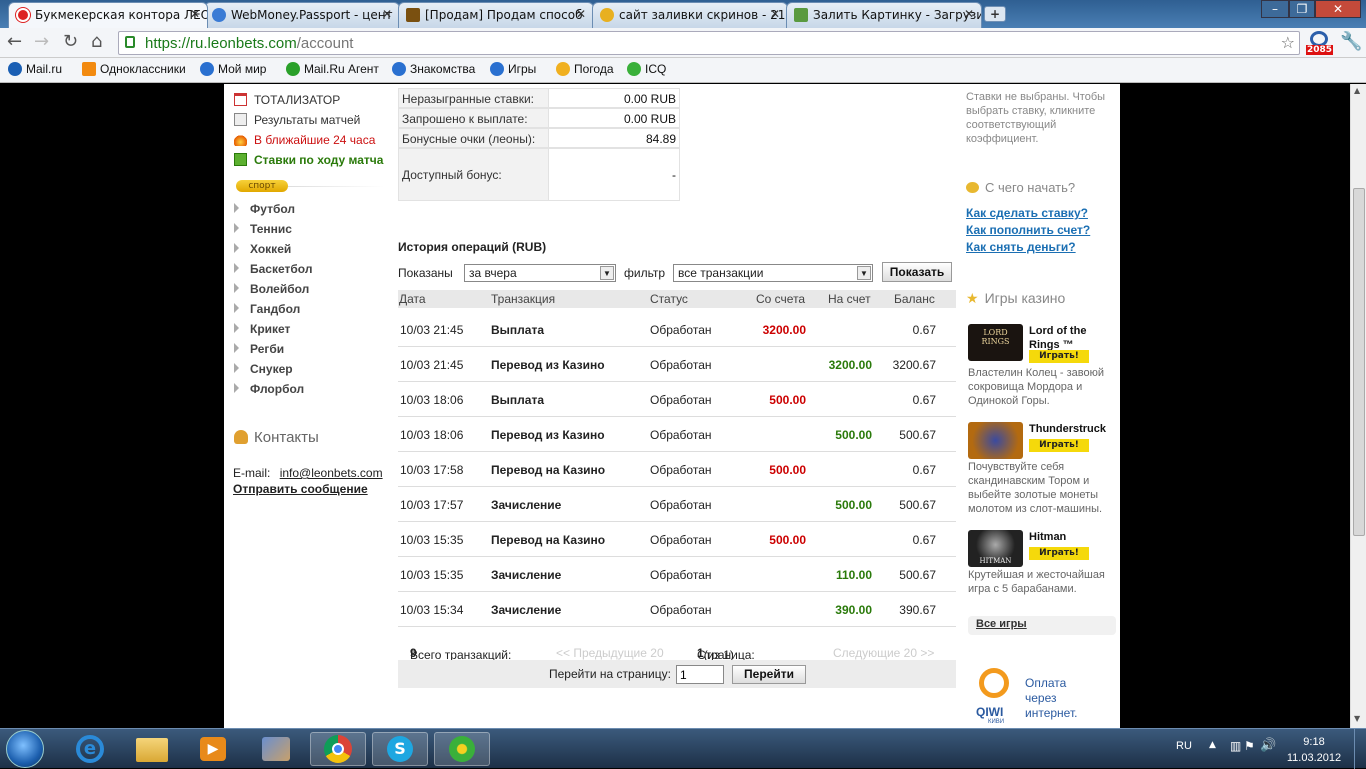  What do you see at coordinates (610, 653) in the screenshot?
I see `prev-page-link: << Предыдущие 20` at bounding box center [610, 653].